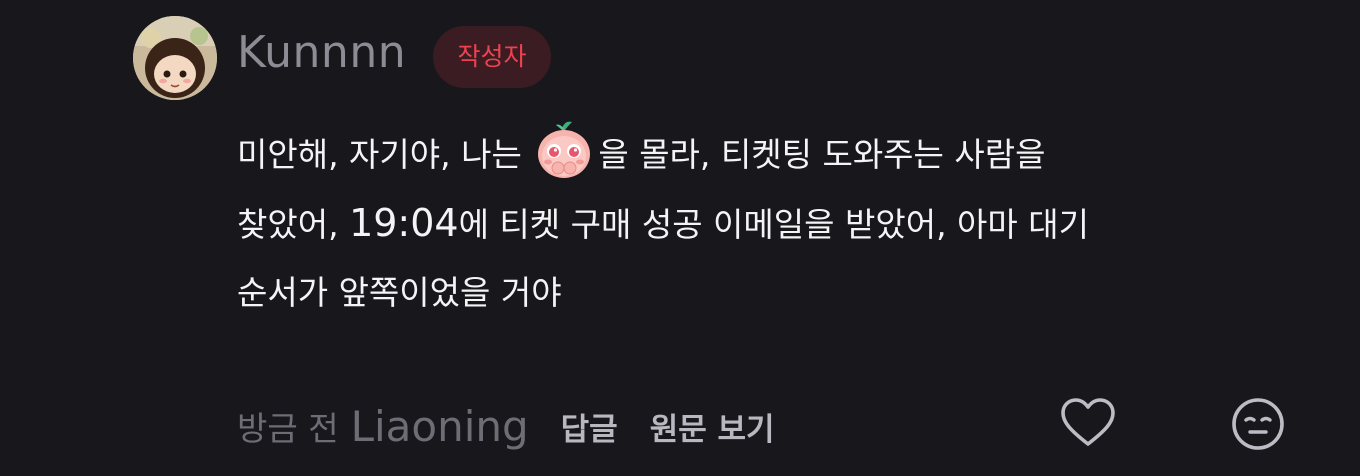 The width and height of the screenshot is (1360, 476). What do you see at coordinates (564, 149) in the screenshot?
I see `crying-peach-emoji-icon` at bounding box center [564, 149].